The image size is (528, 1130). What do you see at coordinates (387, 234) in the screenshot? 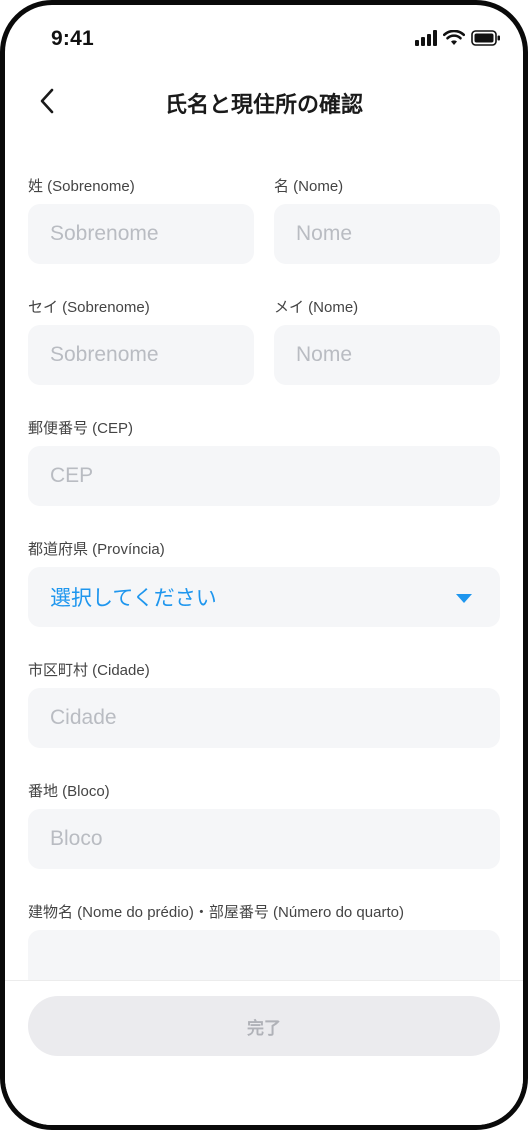
I see `first-name-input: Nome` at bounding box center [387, 234].